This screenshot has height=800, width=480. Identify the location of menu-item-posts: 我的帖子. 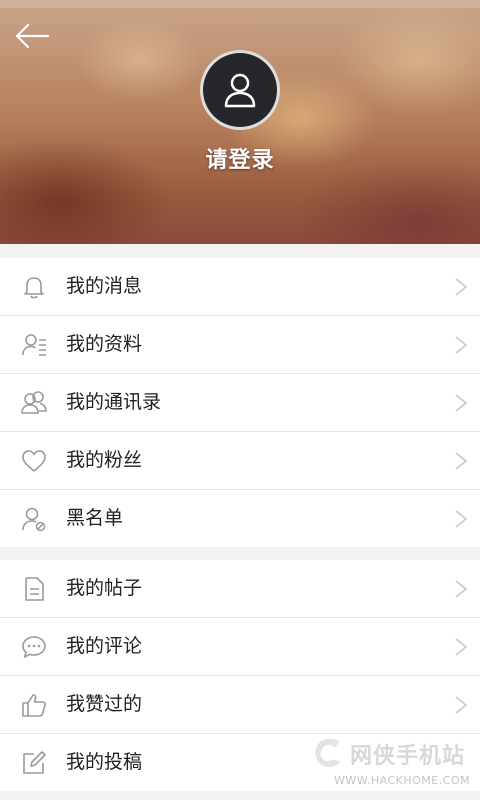
(240, 589).